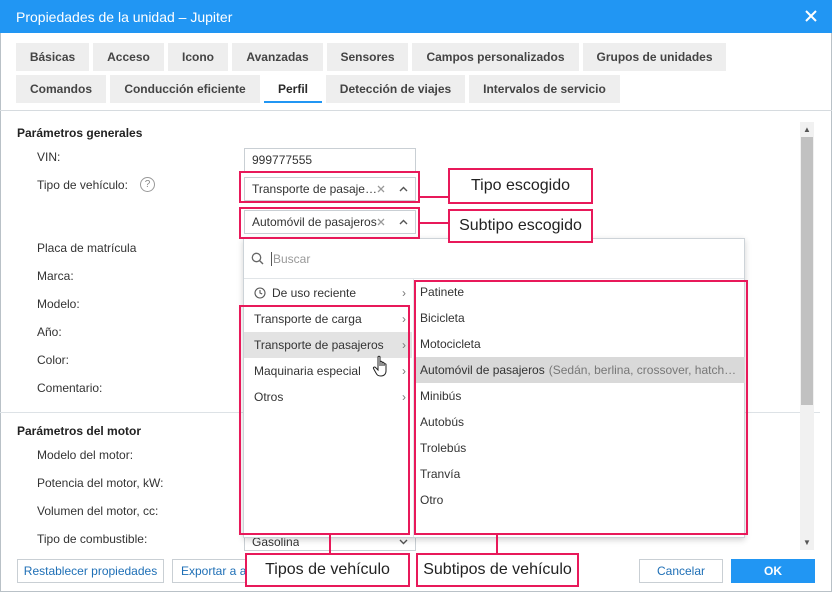  I want to click on callout-subtipos-vehiculo: Subtipos de vehículo, so click(497, 570).